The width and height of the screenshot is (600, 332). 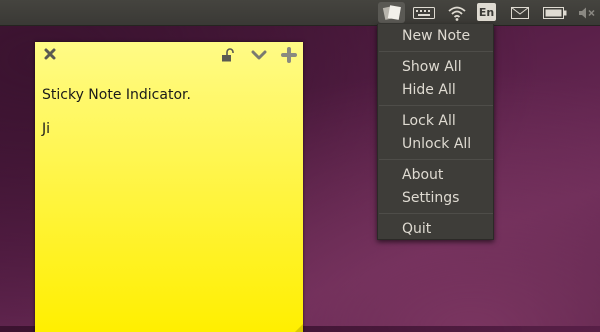 What do you see at coordinates (435, 90) in the screenshot?
I see `menu-item-hide-all: Hide All` at bounding box center [435, 90].